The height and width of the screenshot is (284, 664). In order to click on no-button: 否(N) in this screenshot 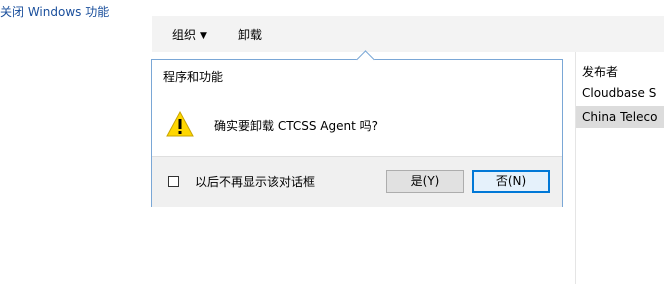, I will do `click(511, 181)`.